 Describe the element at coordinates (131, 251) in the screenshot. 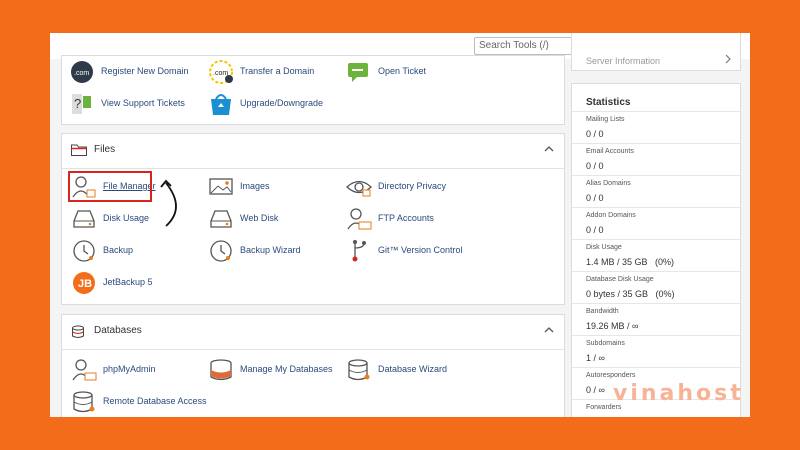

I see `backup-link: Backup` at that location.